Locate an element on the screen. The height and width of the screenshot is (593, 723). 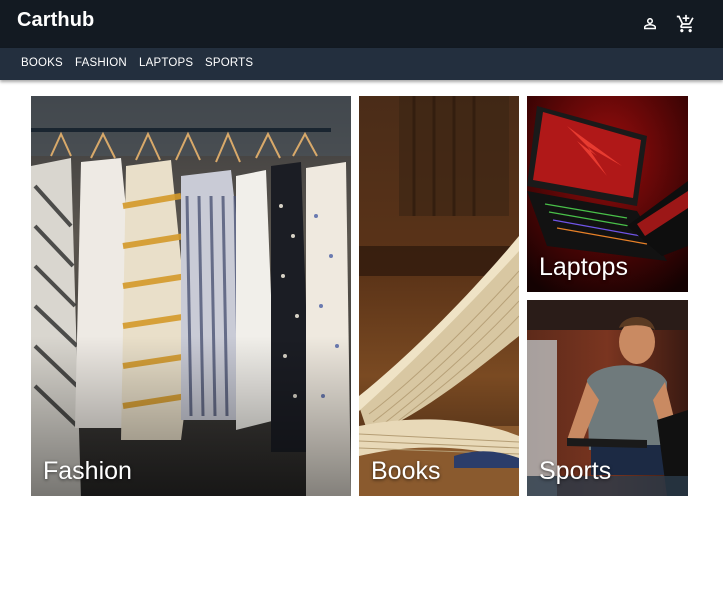
nav-item-books: BOOKS is located at coordinates (42, 63).